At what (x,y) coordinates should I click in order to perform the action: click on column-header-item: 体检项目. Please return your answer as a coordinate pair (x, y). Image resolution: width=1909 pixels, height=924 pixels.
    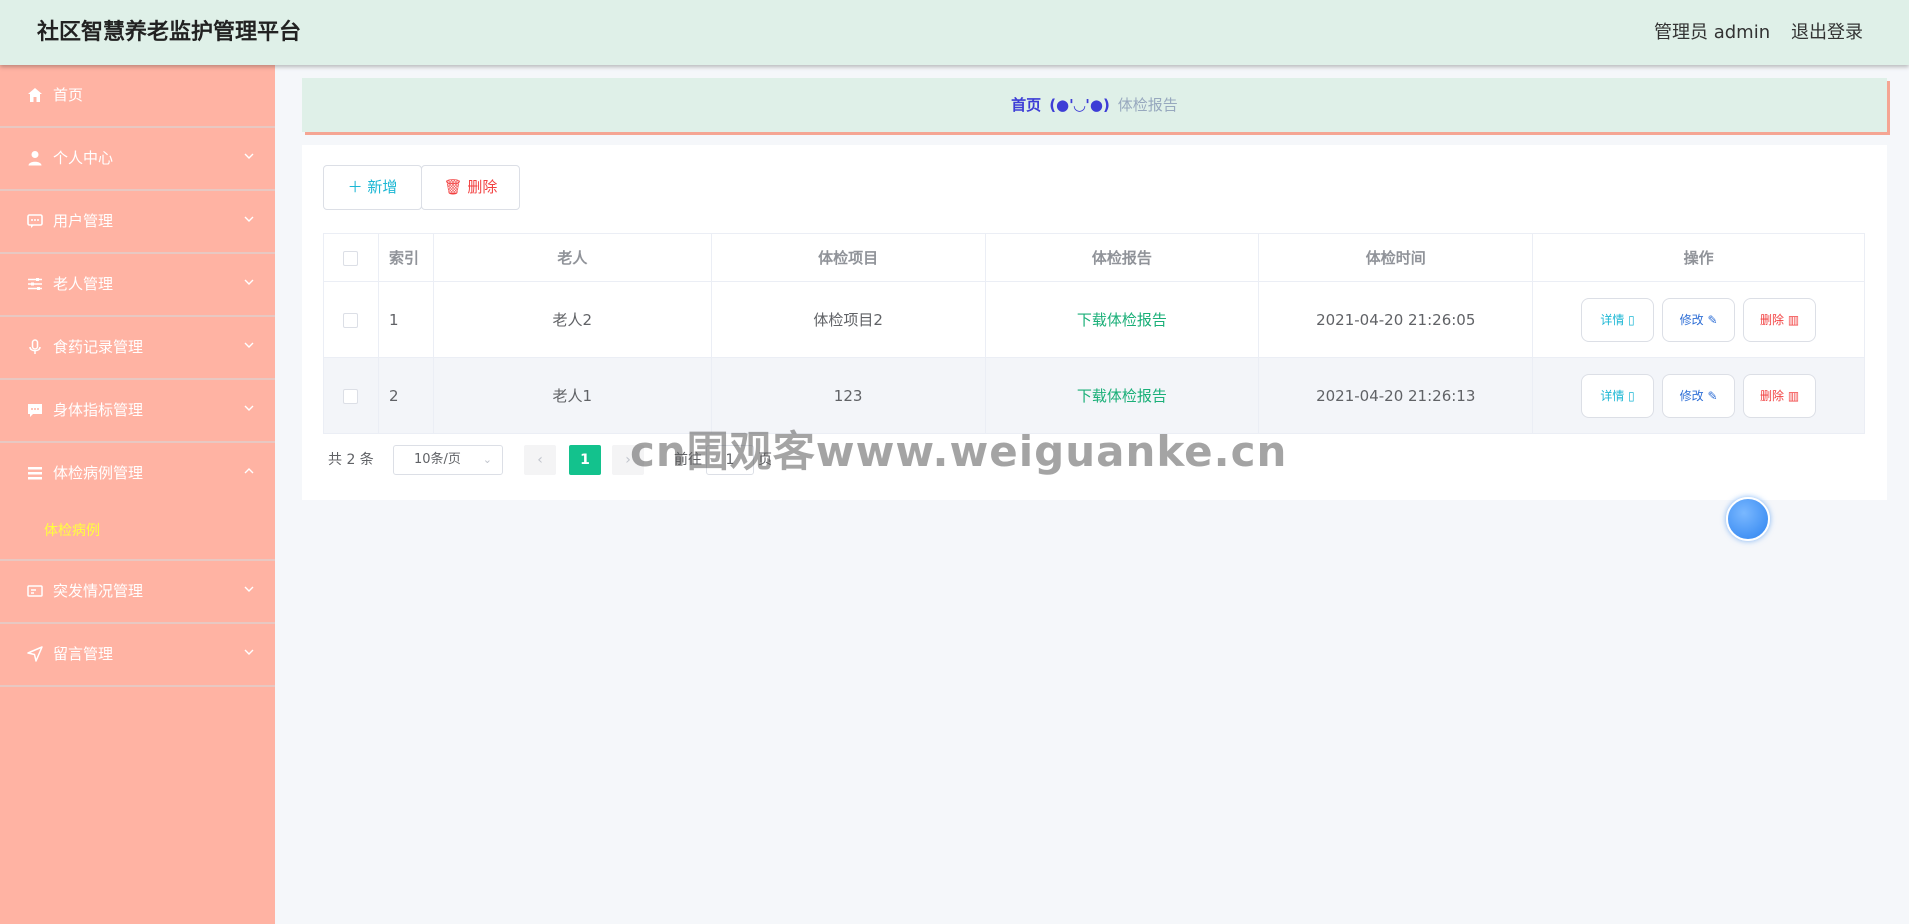
    Looking at the image, I should click on (848, 257).